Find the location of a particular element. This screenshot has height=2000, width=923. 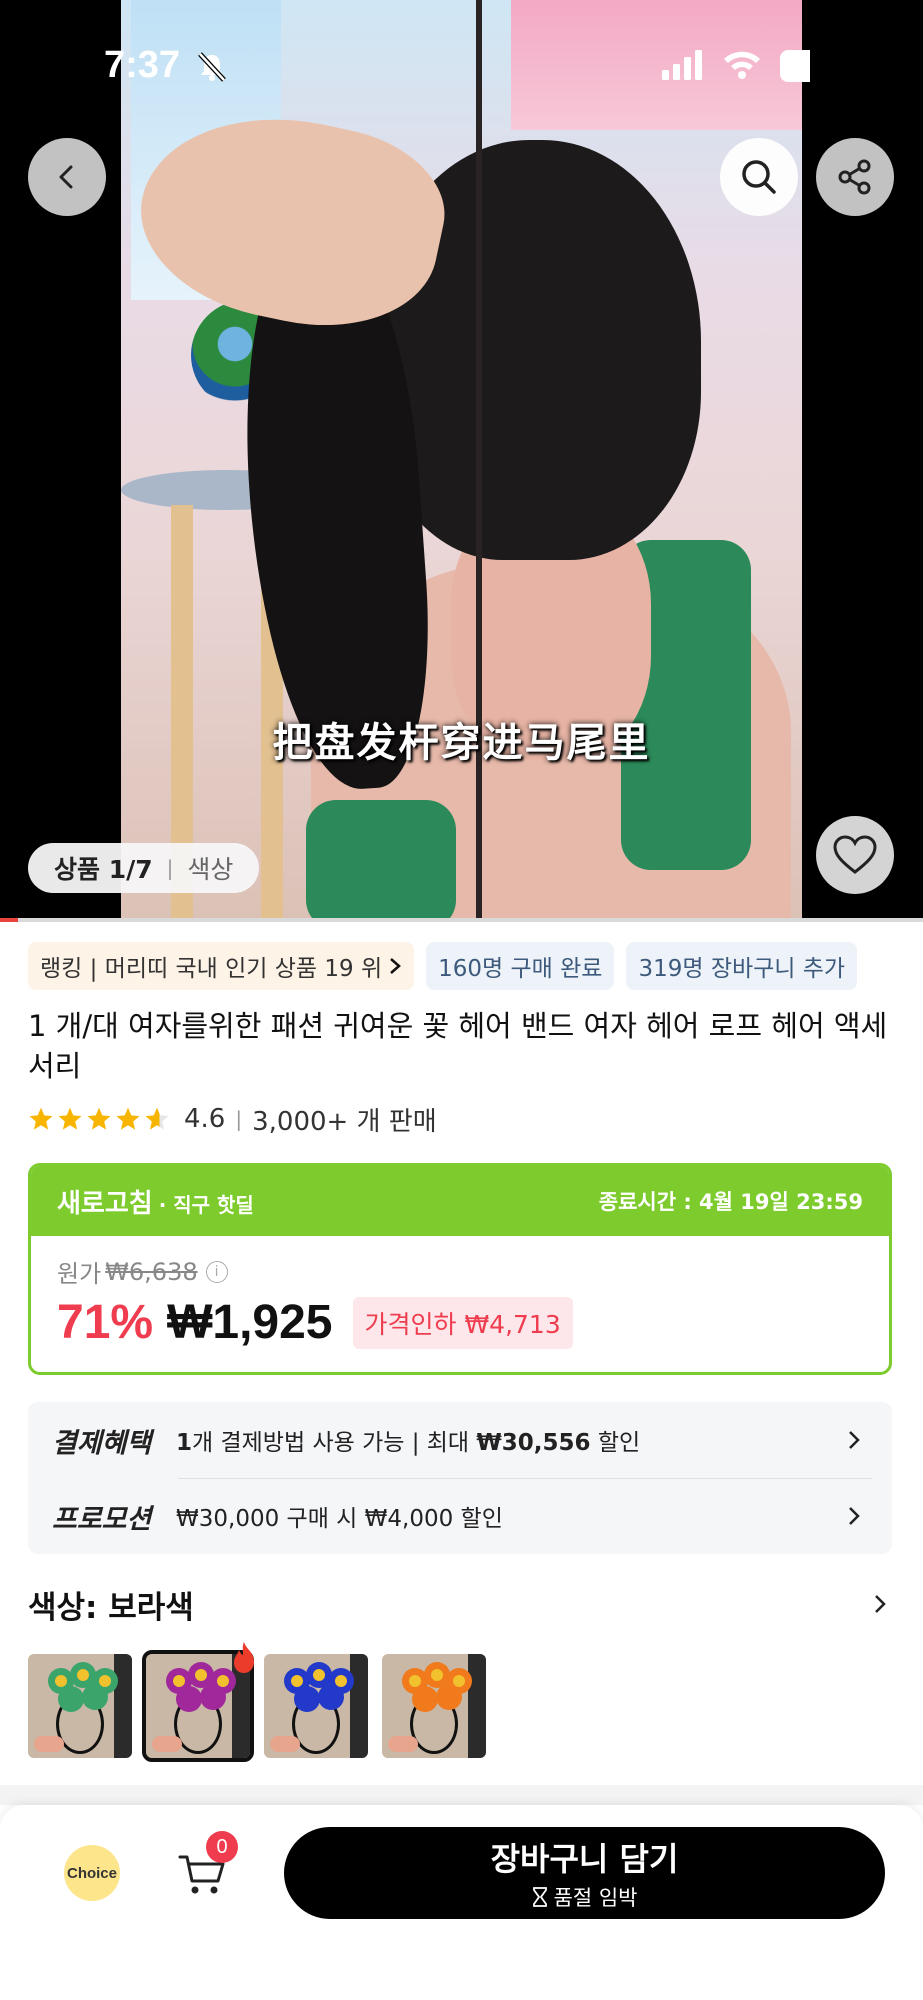

pager-color-tab: 색상 is located at coordinates (210, 868).